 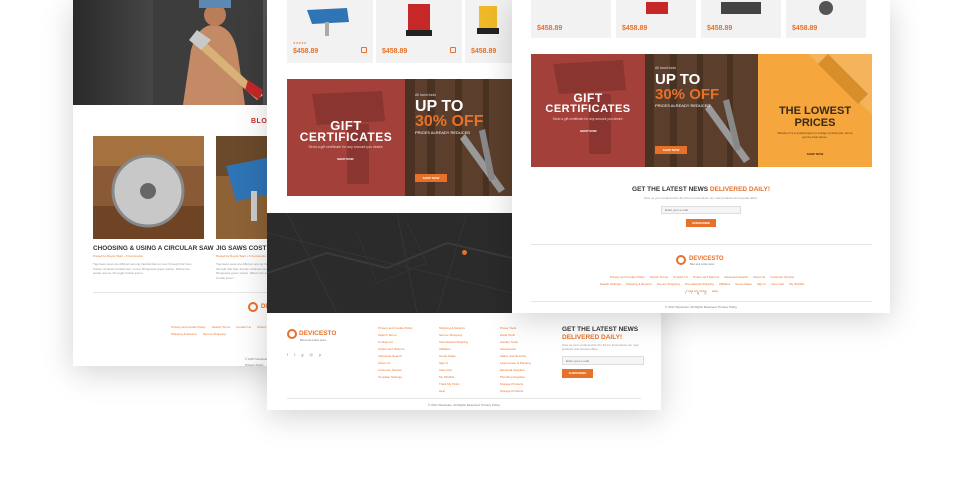 I want to click on post2-title: JIG SAWS COST LI, so click(x=245, y=248).